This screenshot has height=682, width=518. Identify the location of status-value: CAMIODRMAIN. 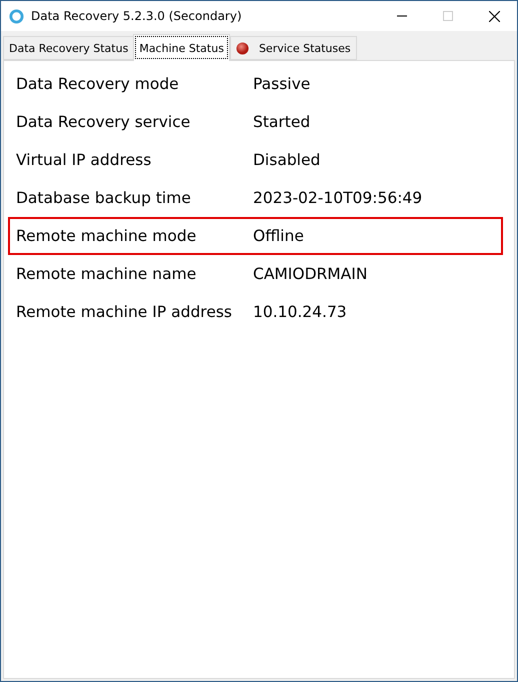
(310, 274).